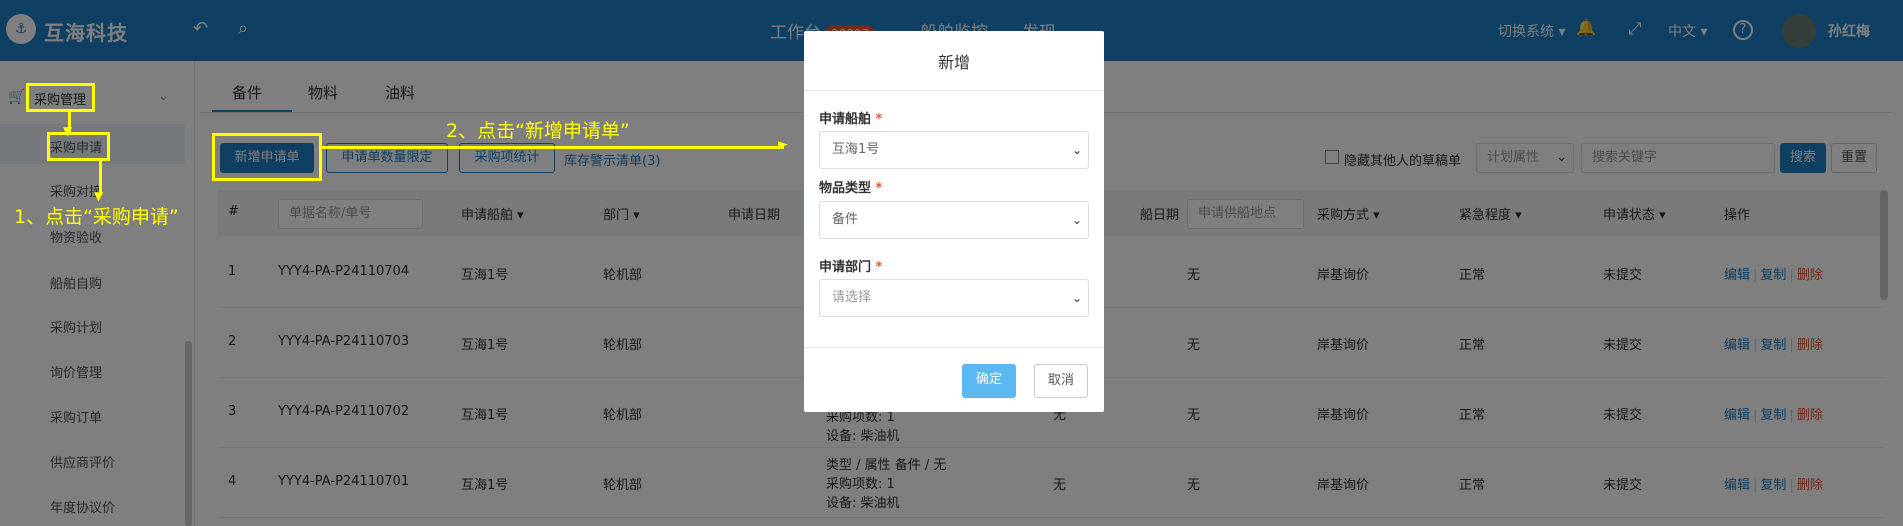 The width and height of the screenshot is (1903, 526). What do you see at coordinates (553, 147) in the screenshot?
I see `arrow-line` at bounding box center [553, 147].